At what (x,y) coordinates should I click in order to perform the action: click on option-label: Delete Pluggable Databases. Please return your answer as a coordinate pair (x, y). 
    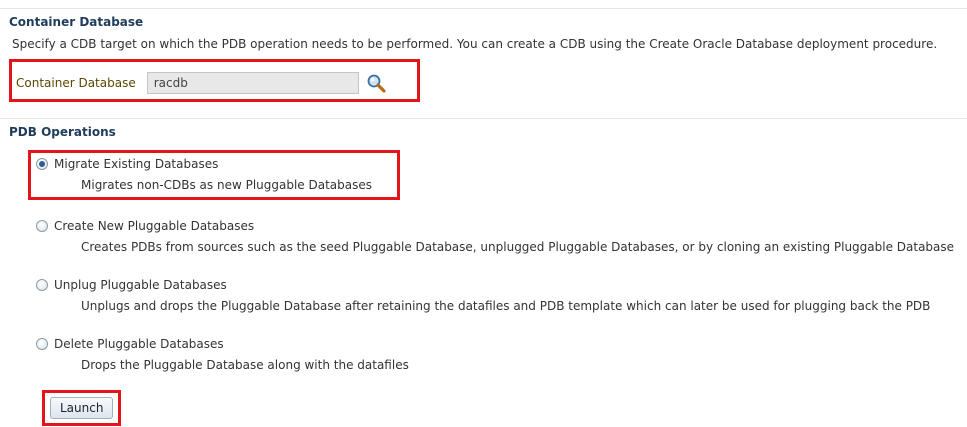
    Looking at the image, I should click on (139, 344).